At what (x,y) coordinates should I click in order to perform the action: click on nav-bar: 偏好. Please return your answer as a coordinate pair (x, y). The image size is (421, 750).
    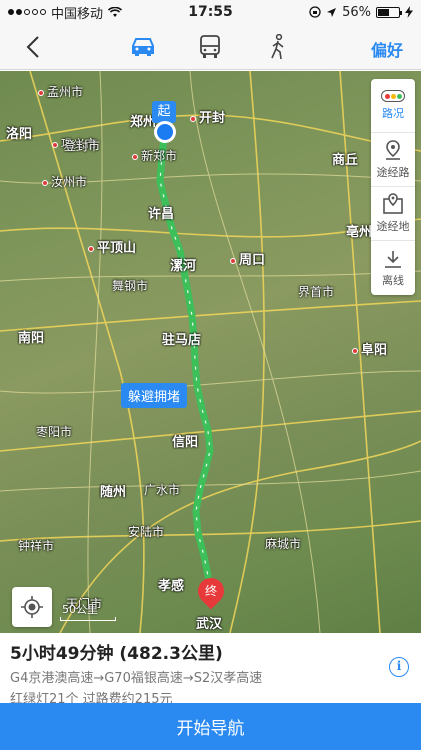
    Looking at the image, I should click on (210, 47).